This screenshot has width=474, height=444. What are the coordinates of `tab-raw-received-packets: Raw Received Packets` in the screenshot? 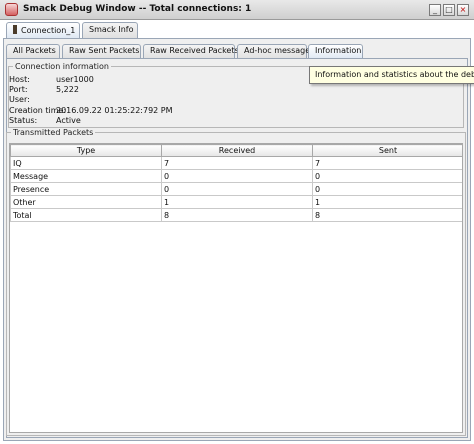 It's located at (191, 51).